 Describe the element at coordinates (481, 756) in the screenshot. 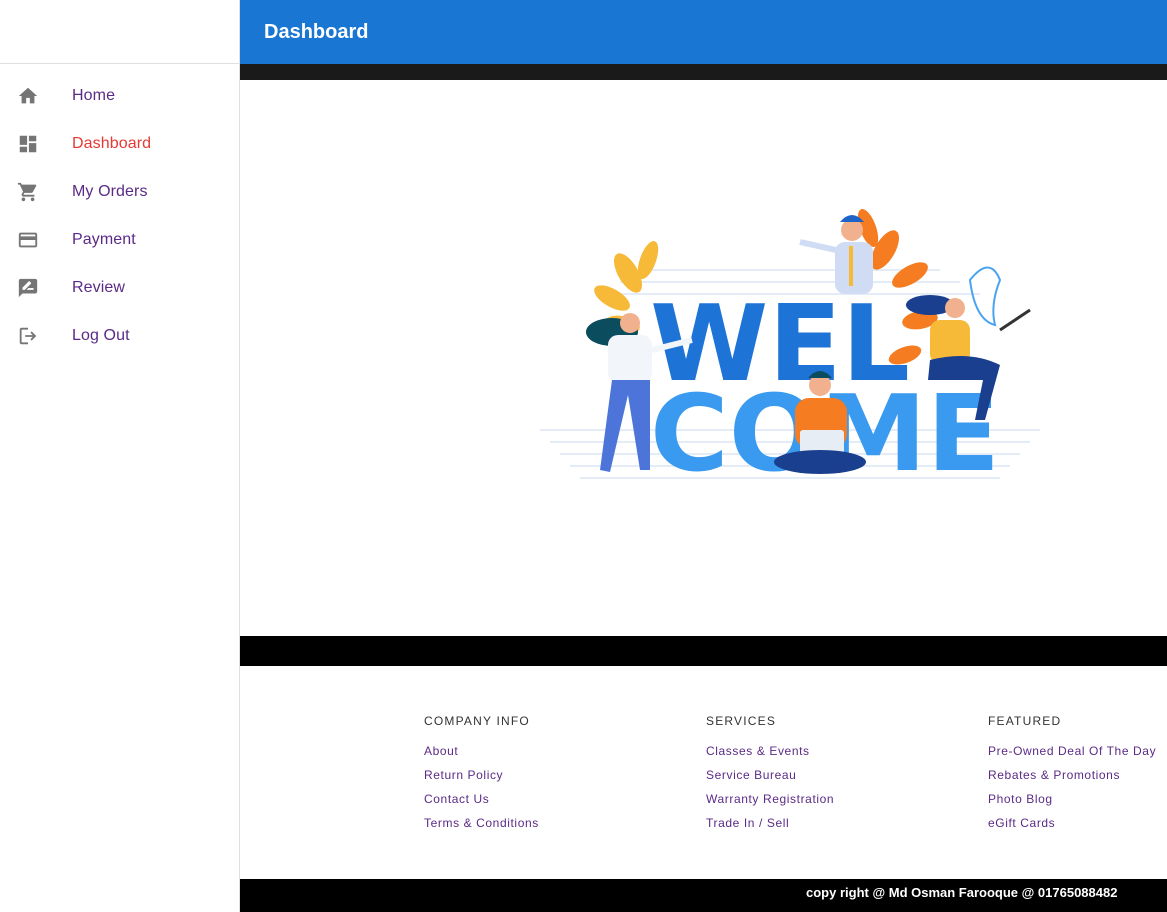

I see `footer-link-about: About` at that location.